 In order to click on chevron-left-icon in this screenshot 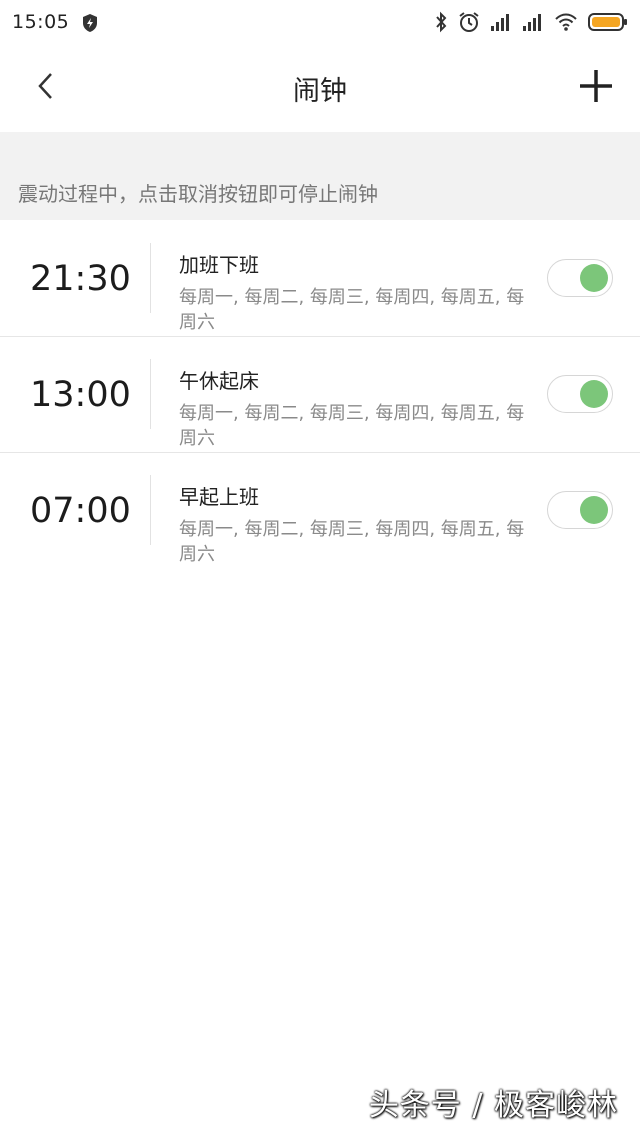, I will do `click(46, 88)`.